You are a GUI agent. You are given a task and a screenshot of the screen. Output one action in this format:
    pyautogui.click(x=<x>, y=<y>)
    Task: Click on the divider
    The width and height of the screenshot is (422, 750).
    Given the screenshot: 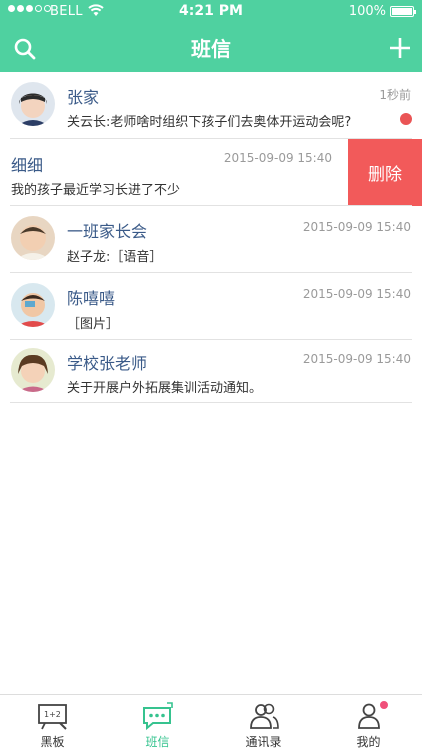 What is the action you would take?
    pyautogui.click(x=211, y=402)
    